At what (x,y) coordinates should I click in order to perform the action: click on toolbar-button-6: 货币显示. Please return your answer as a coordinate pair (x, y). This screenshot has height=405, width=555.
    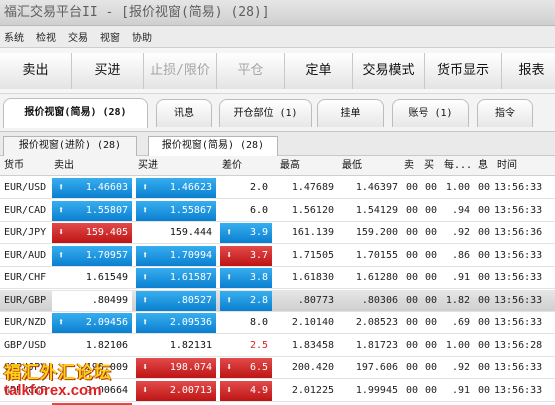
    Looking at the image, I should click on (463, 71).